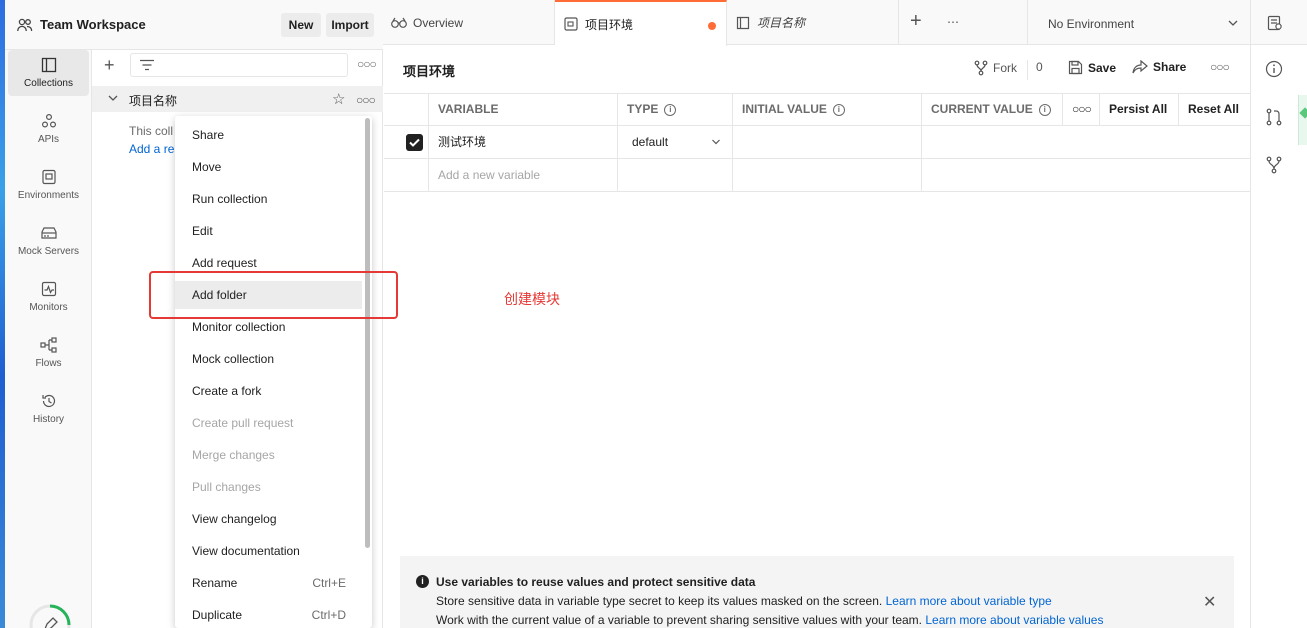 This screenshot has width=1307, height=628. I want to click on close-icon: ✕, so click(1209, 602).